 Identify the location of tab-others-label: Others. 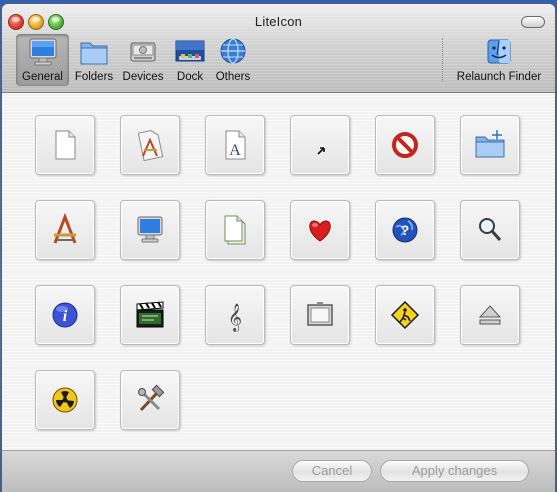
(233, 77).